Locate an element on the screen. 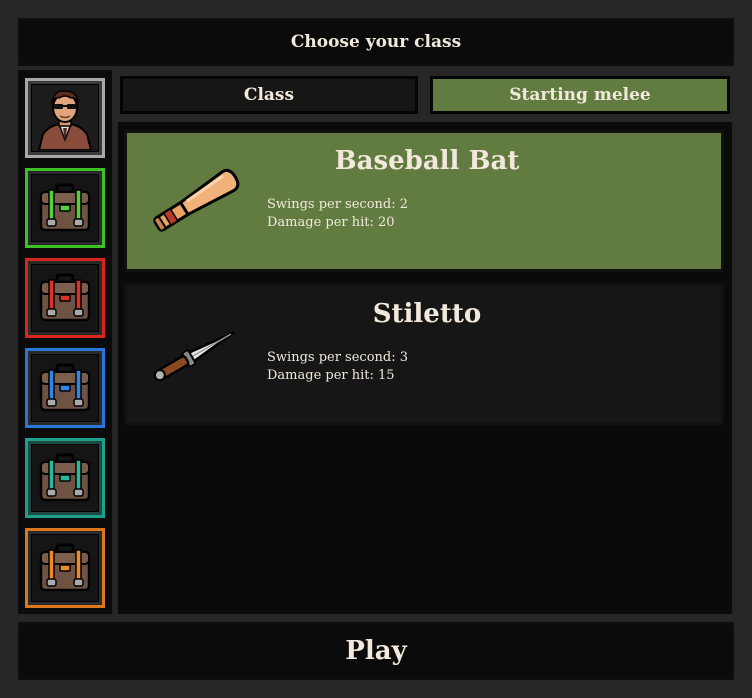 Image resolution: width=752 pixels, height=698 pixels. tab-starting-melee-label: Starting melee is located at coordinates (580, 95).